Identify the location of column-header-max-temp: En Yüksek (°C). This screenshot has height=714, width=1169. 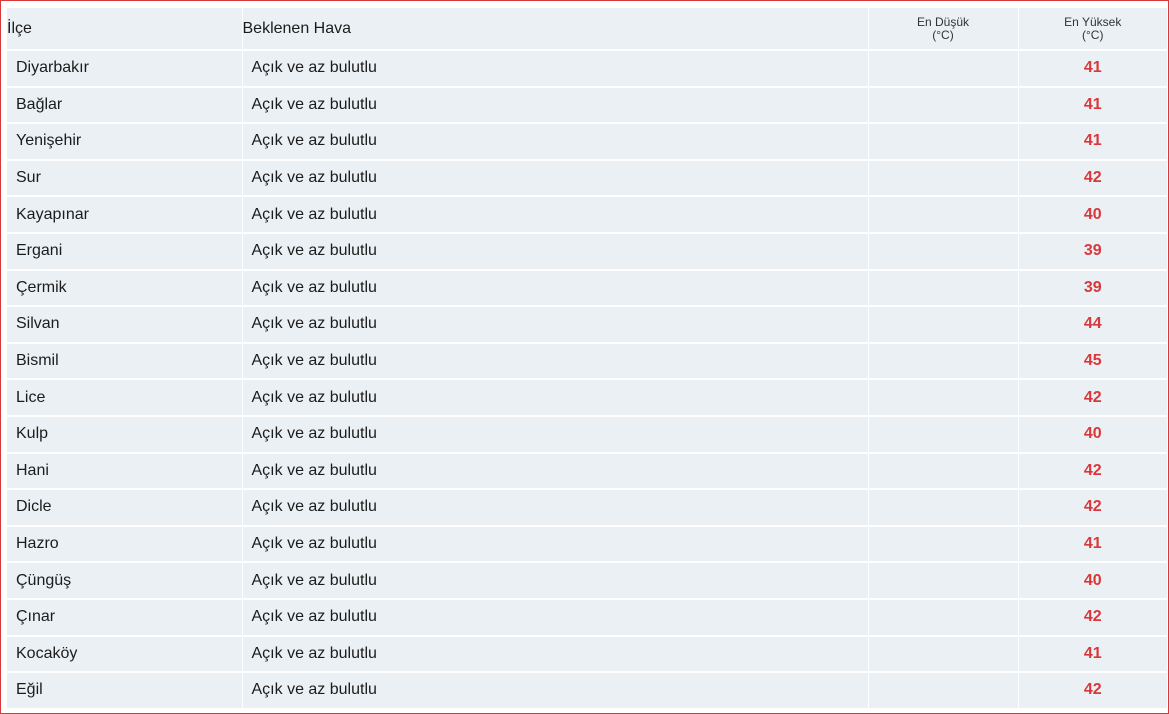
(1092, 29).